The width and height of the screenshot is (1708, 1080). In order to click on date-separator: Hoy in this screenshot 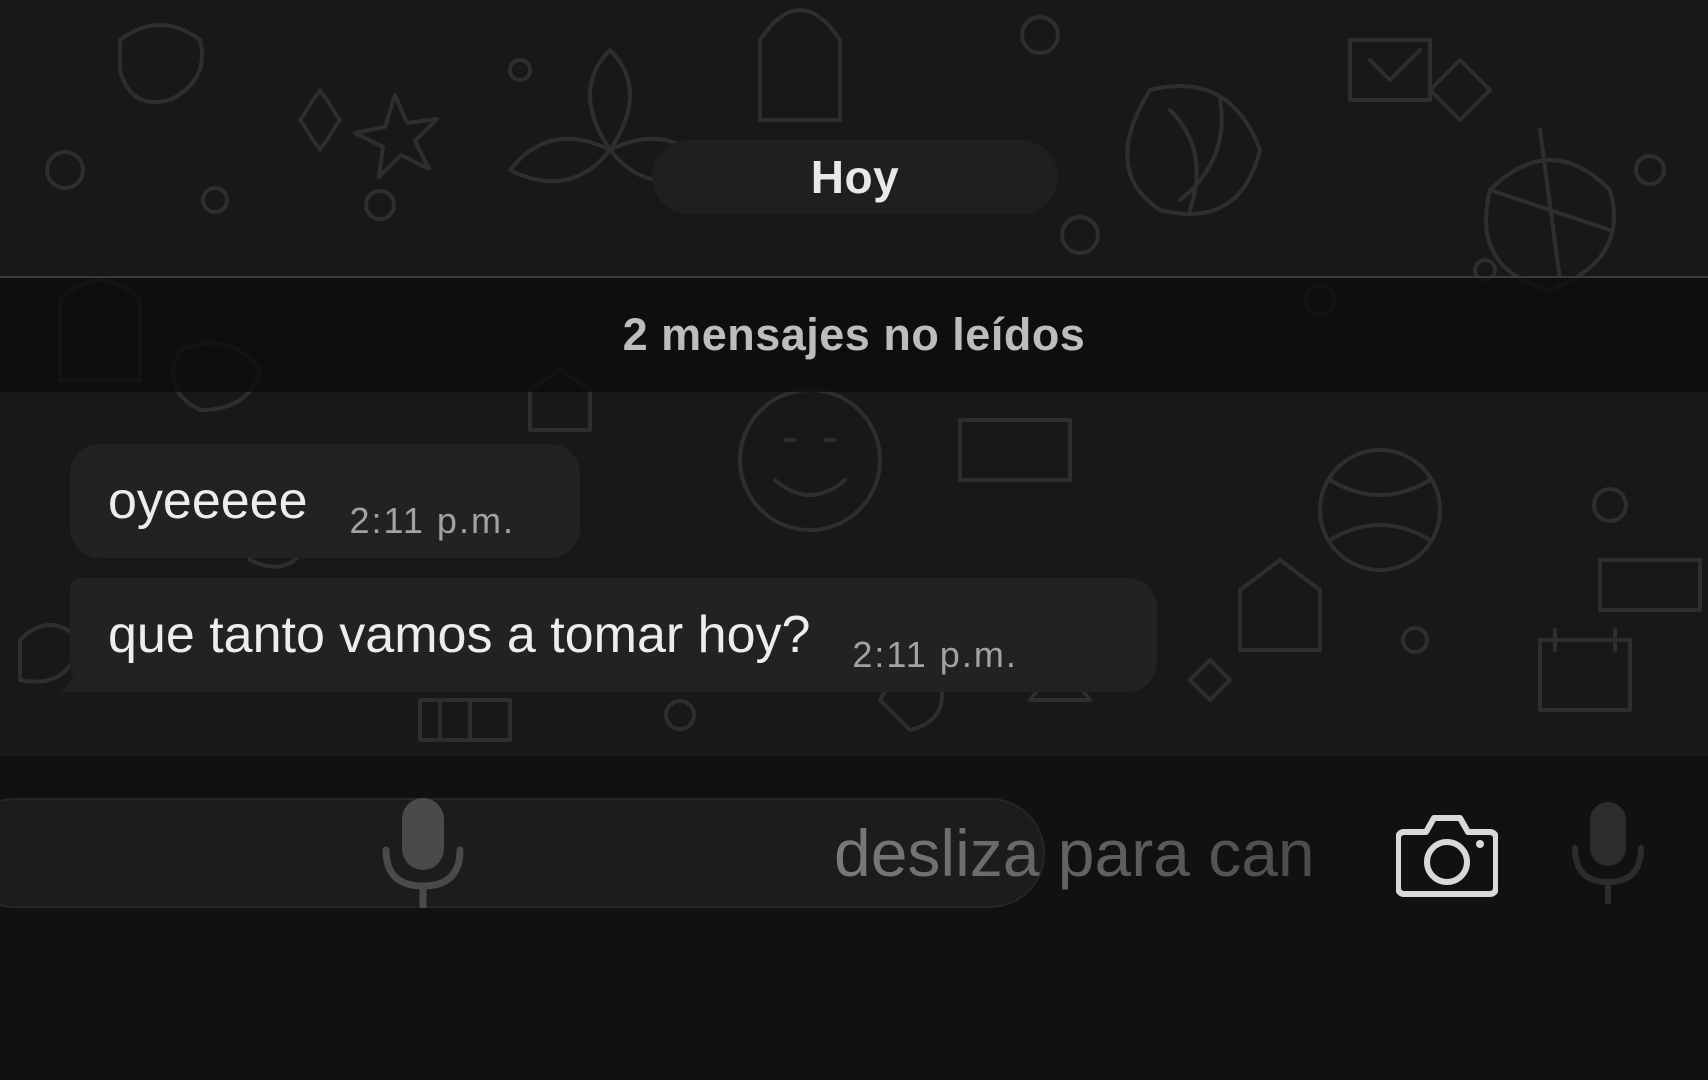, I will do `click(855, 177)`.